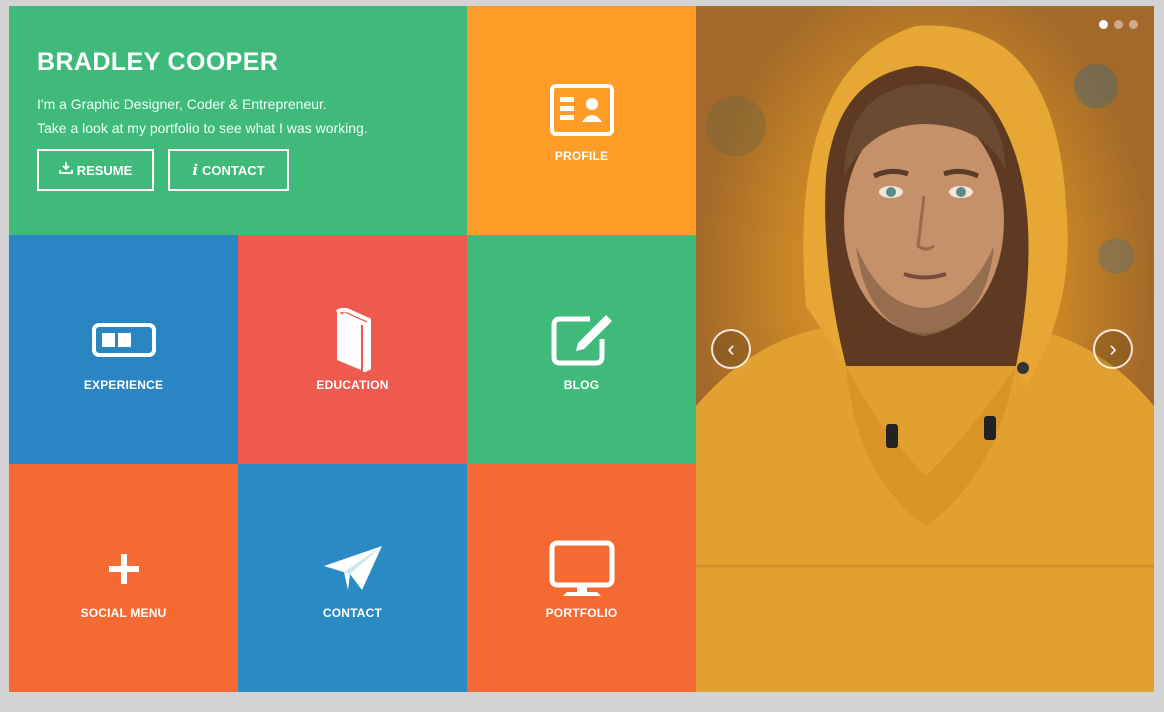 Image resolution: width=1164 pixels, height=712 pixels. I want to click on id-card-icon, so click(581, 112).